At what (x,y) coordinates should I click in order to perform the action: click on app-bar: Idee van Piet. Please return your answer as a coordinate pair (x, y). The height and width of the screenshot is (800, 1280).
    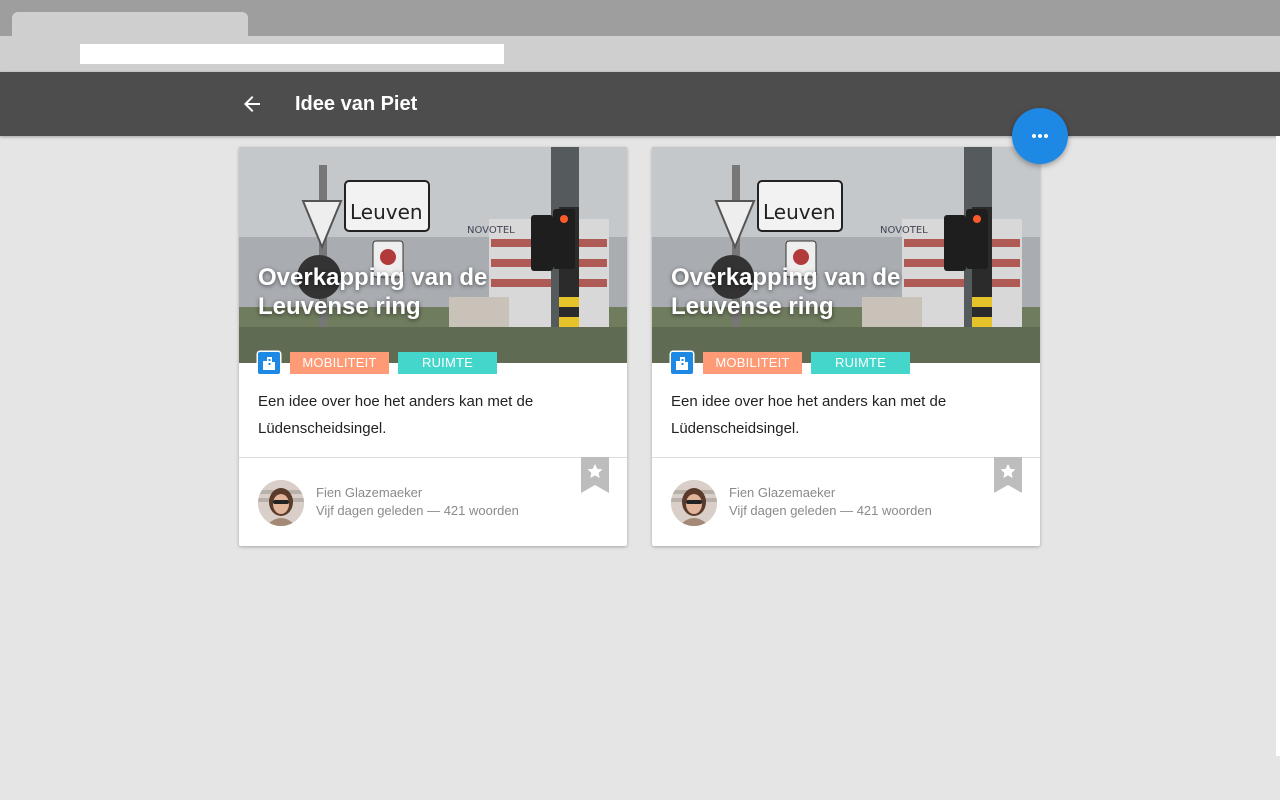
    Looking at the image, I should click on (640, 104).